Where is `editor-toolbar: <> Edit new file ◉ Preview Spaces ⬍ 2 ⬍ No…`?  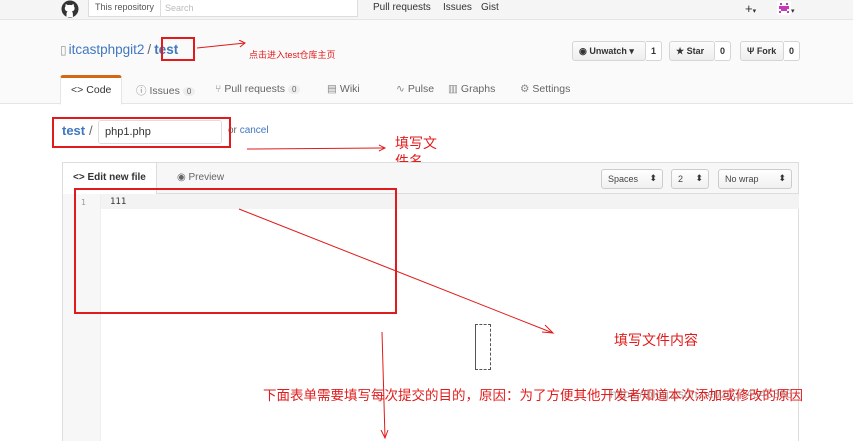 editor-toolbar: <> Edit new file ◉ Preview Spaces ⬍ 2 ⬍ No… is located at coordinates (430, 178).